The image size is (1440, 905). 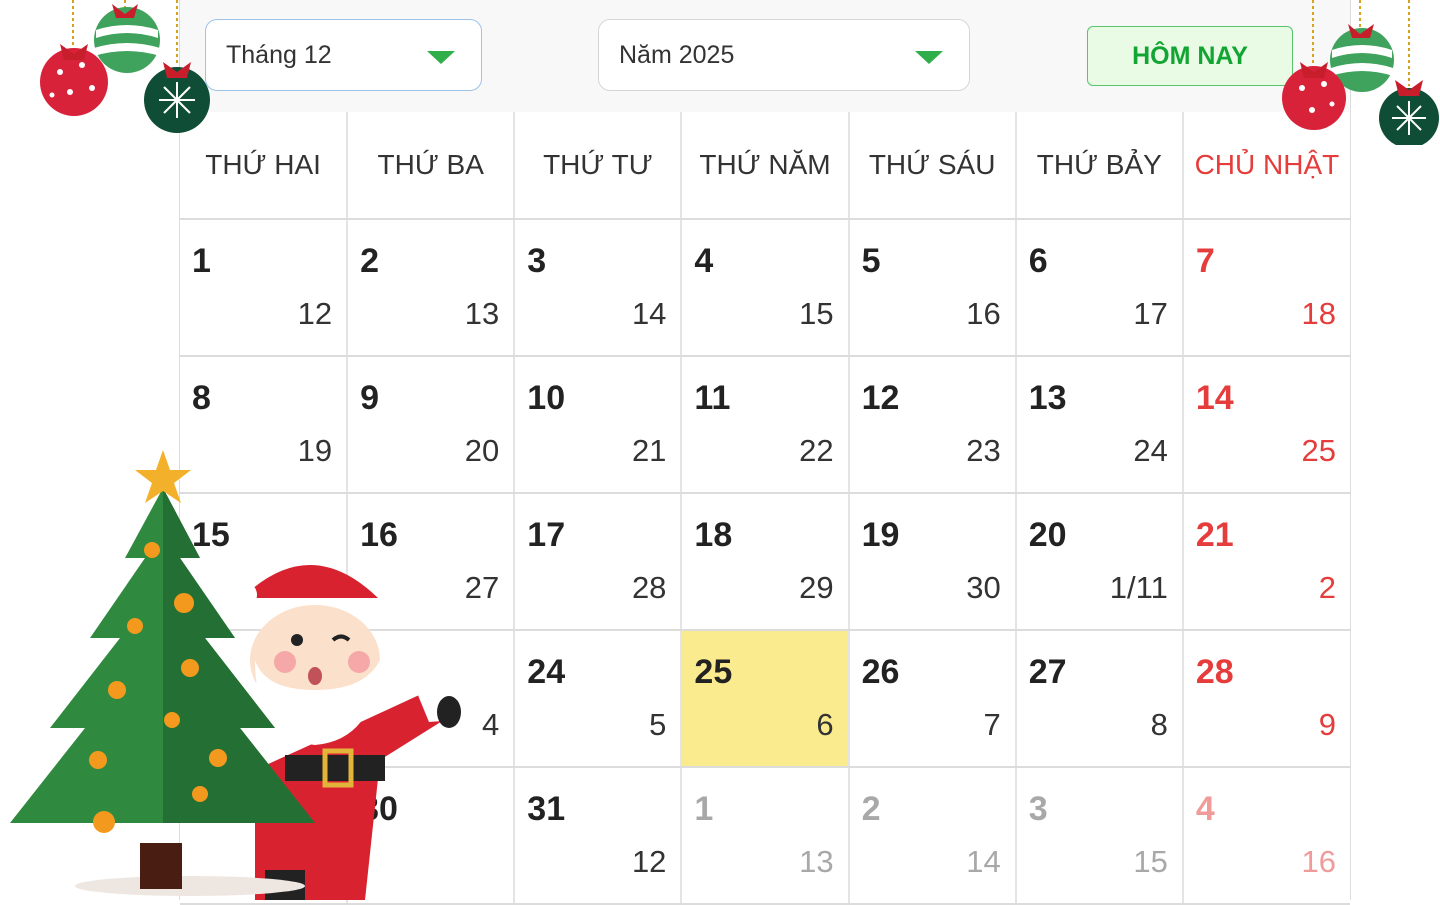 I want to click on calendar-day-cell: 26 7, so click(x=932, y=699).